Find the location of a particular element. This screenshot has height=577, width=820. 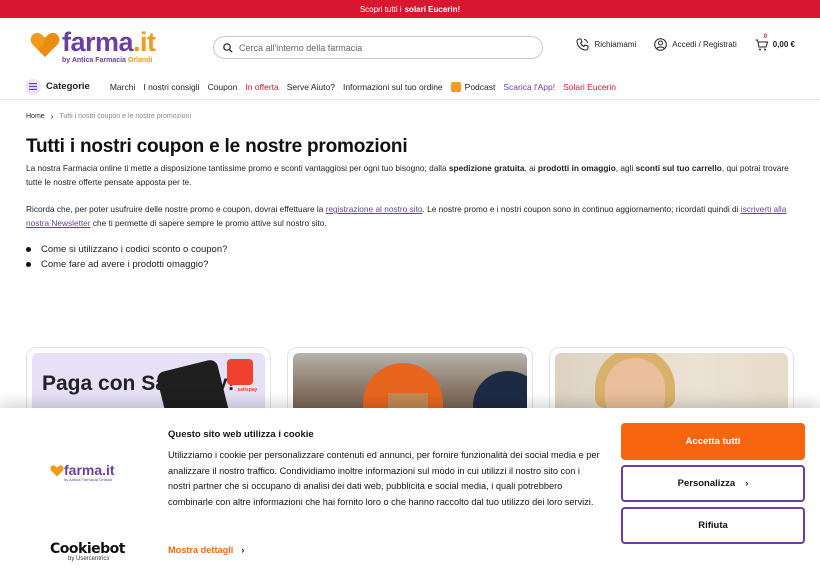

nav-item-marchi: Marchi is located at coordinates (123, 87).